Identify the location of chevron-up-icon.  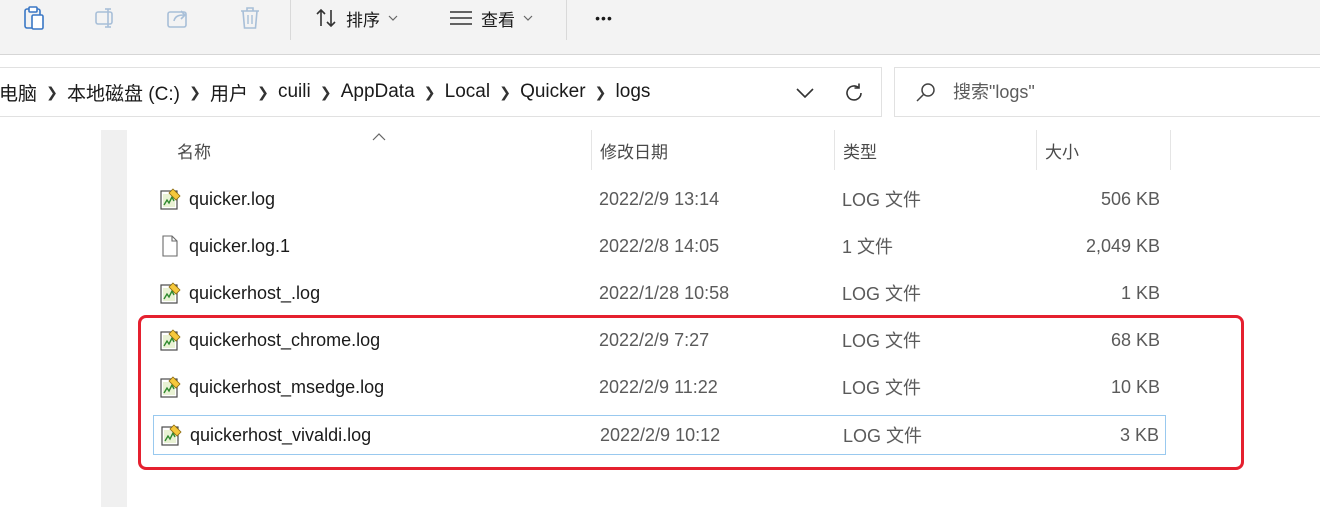
(379, 137).